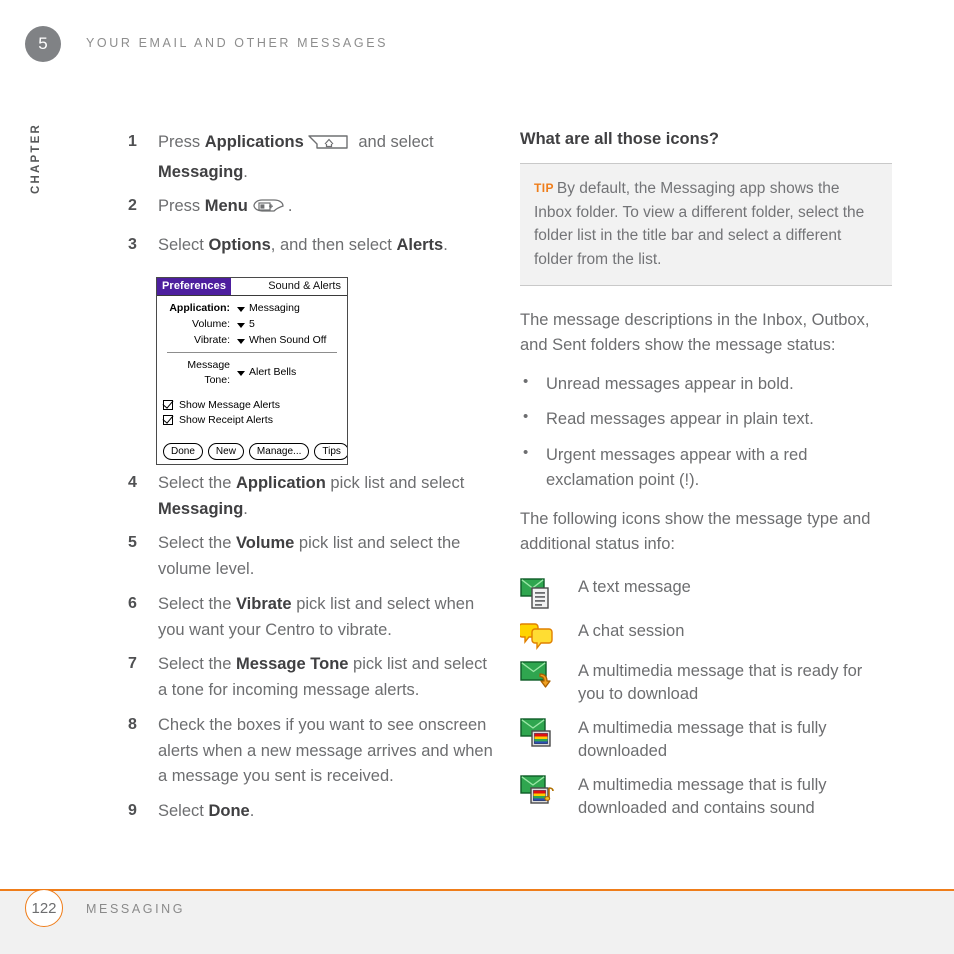 The width and height of the screenshot is (954, 954). I want to click on footer-band, so click(477, 922).